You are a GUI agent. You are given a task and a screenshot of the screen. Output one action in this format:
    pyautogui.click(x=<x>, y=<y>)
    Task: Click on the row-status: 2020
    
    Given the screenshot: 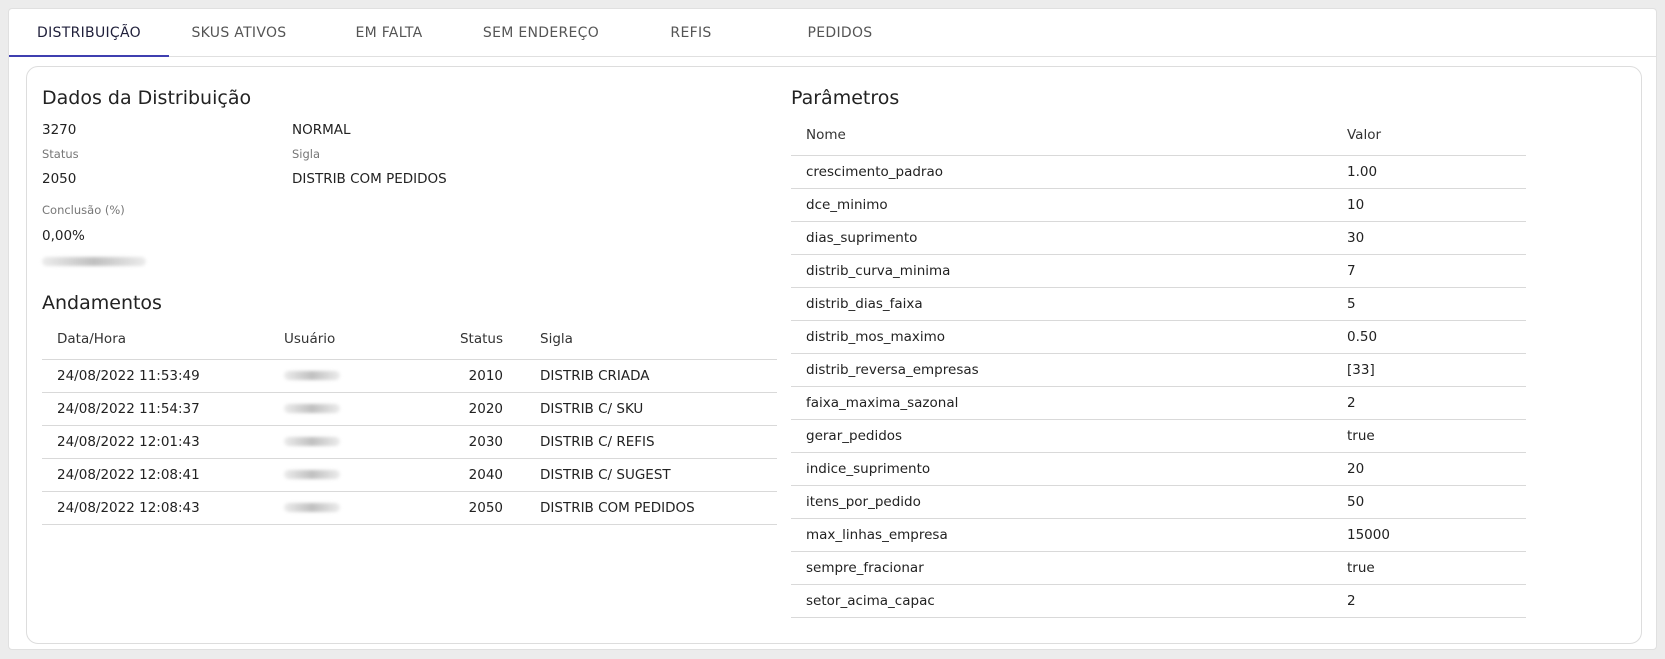 What is the action you would take?
    pyautogui.click(x=467, y=409)
    